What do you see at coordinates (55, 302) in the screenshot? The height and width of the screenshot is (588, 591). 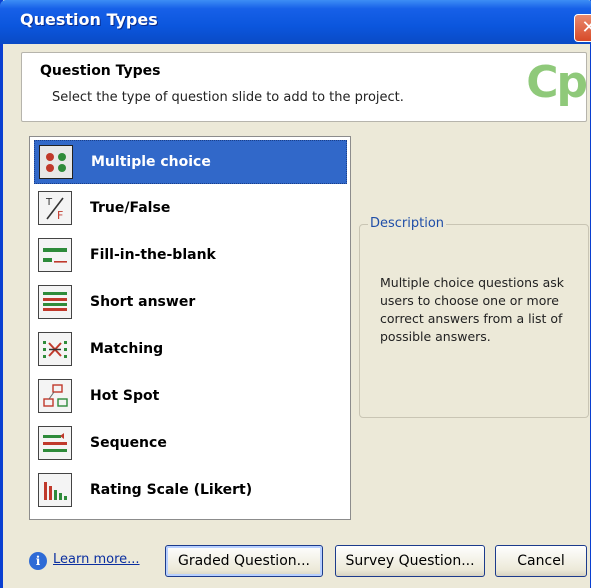 I see `short-answer-icon` at bounding box center [55, 302].